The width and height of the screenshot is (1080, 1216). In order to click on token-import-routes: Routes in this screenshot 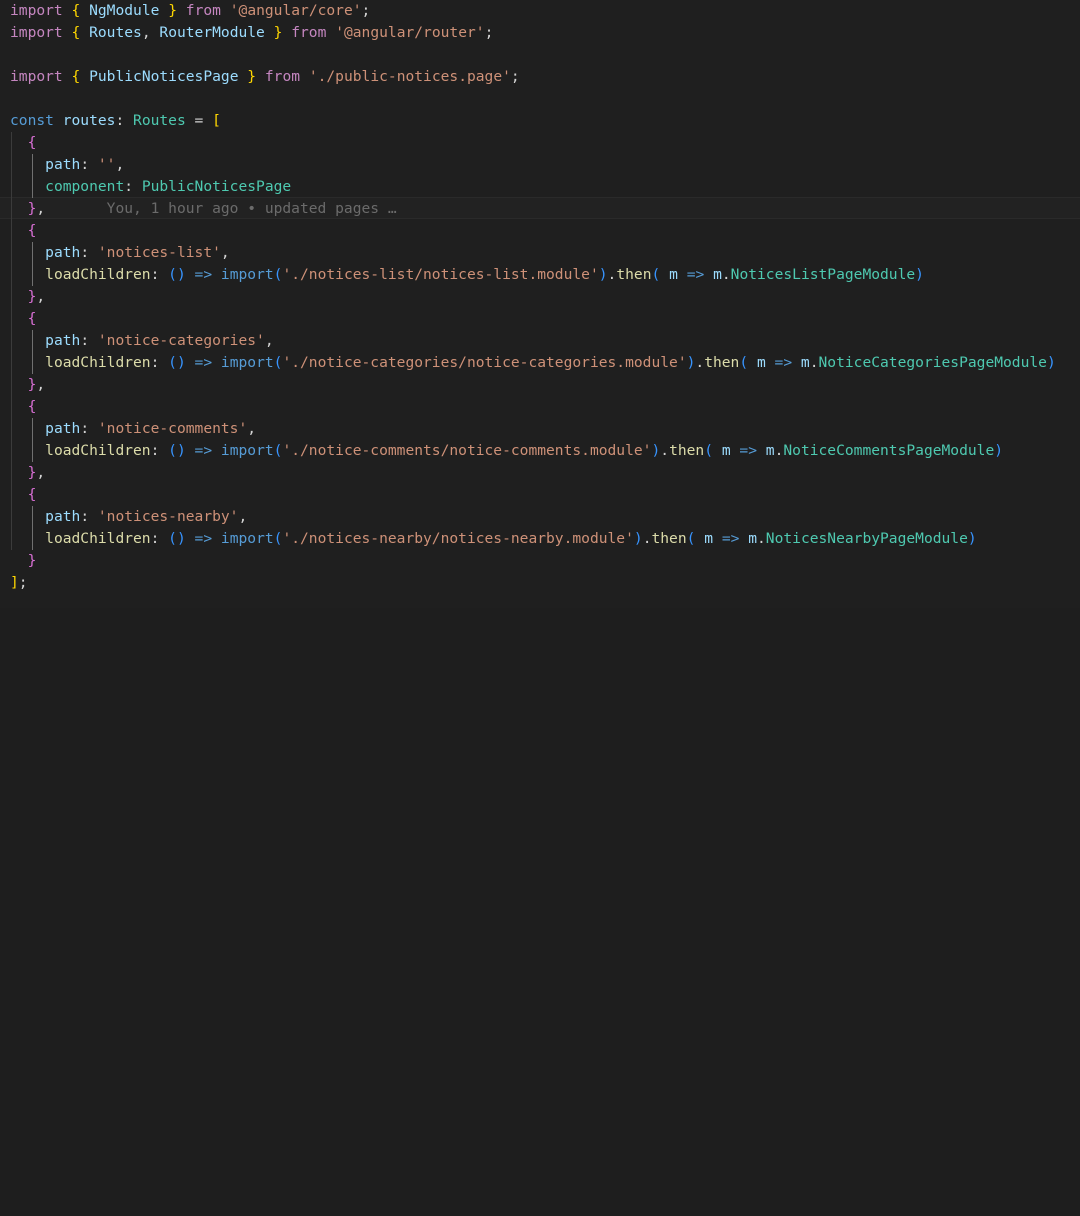, I will do `click(115, 32)`.